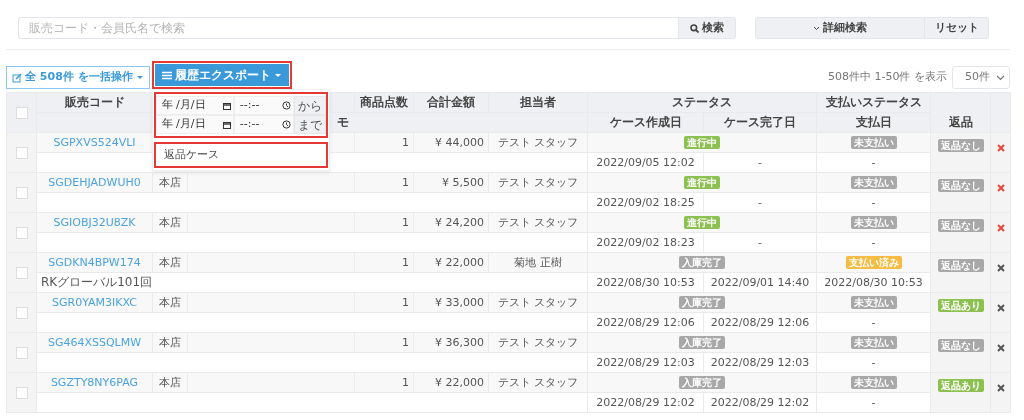  Describe the element at coordinates (221, 75) in the screenshot. I see `export-button: 履歴エクスポート` at that location.